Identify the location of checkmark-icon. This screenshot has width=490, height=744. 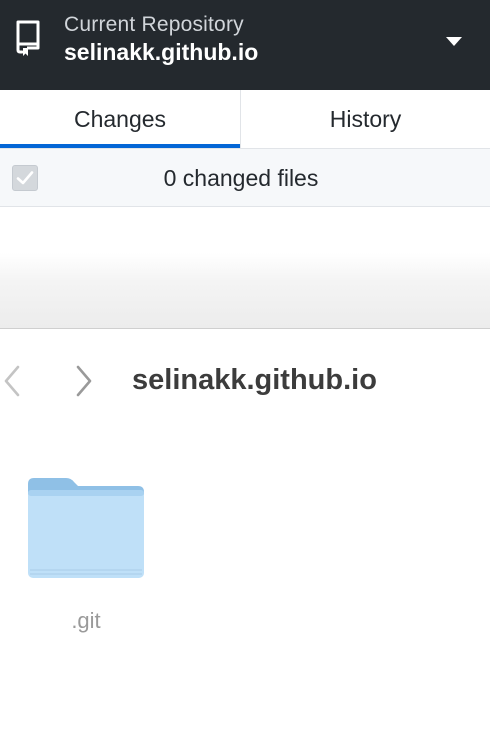
(25, 178).